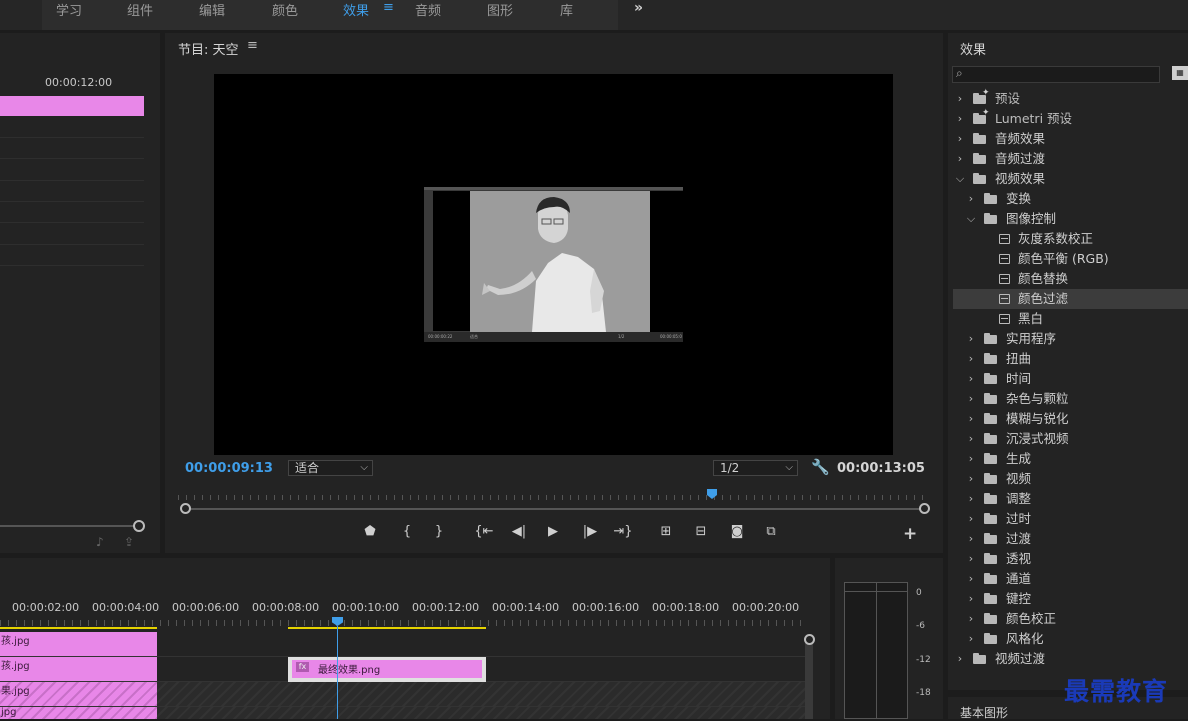 The image size is (1188, 721). What do you see at coordinates (100, 542) in the screenshot?
I see `audio-output-icon: ♪` at bounding box center [100, 542].